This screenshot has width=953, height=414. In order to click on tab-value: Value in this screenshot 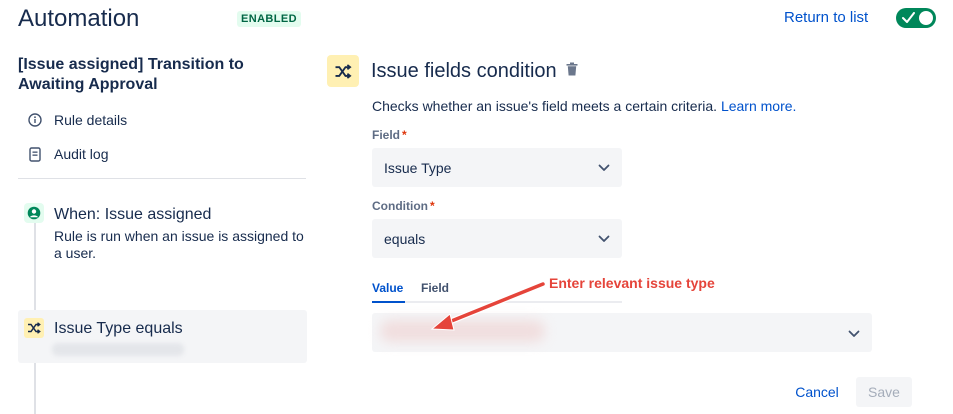, I will do `click(387, 288)`.